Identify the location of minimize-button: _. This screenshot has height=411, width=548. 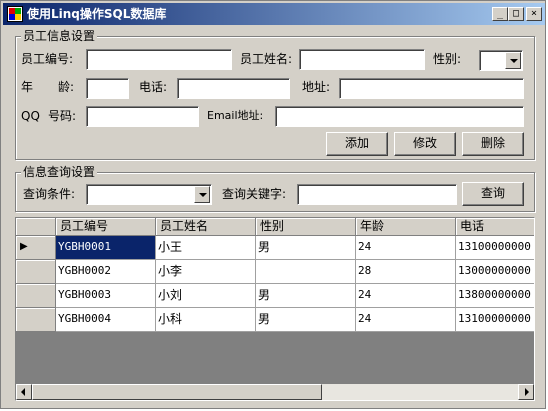
(500, 14).